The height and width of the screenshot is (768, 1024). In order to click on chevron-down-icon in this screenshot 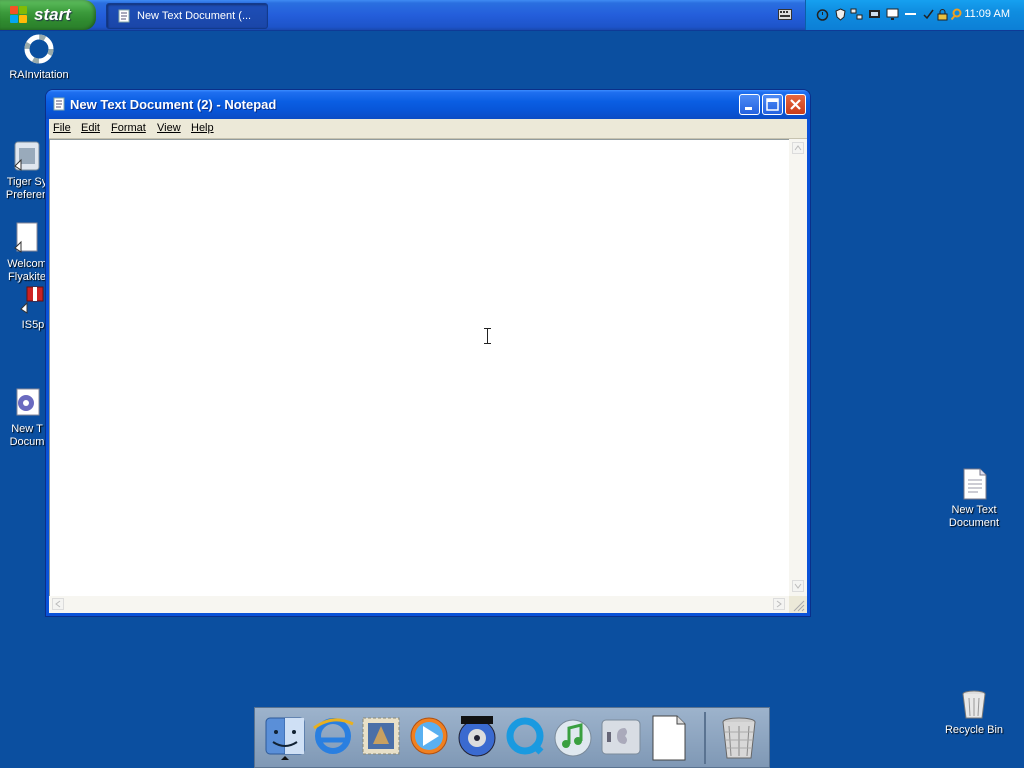, I will do `click(798, 586)`.